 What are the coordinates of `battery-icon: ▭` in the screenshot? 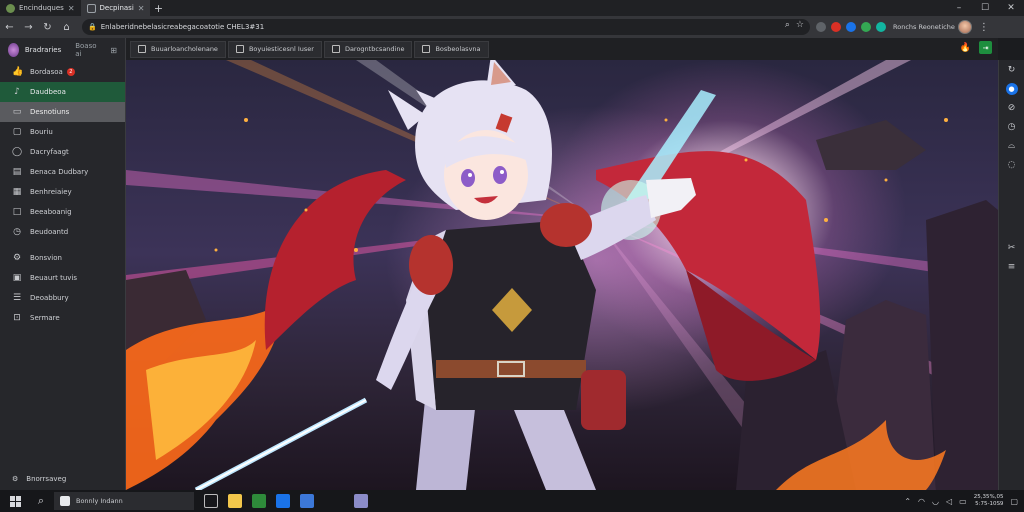 It's located at (963, 501).